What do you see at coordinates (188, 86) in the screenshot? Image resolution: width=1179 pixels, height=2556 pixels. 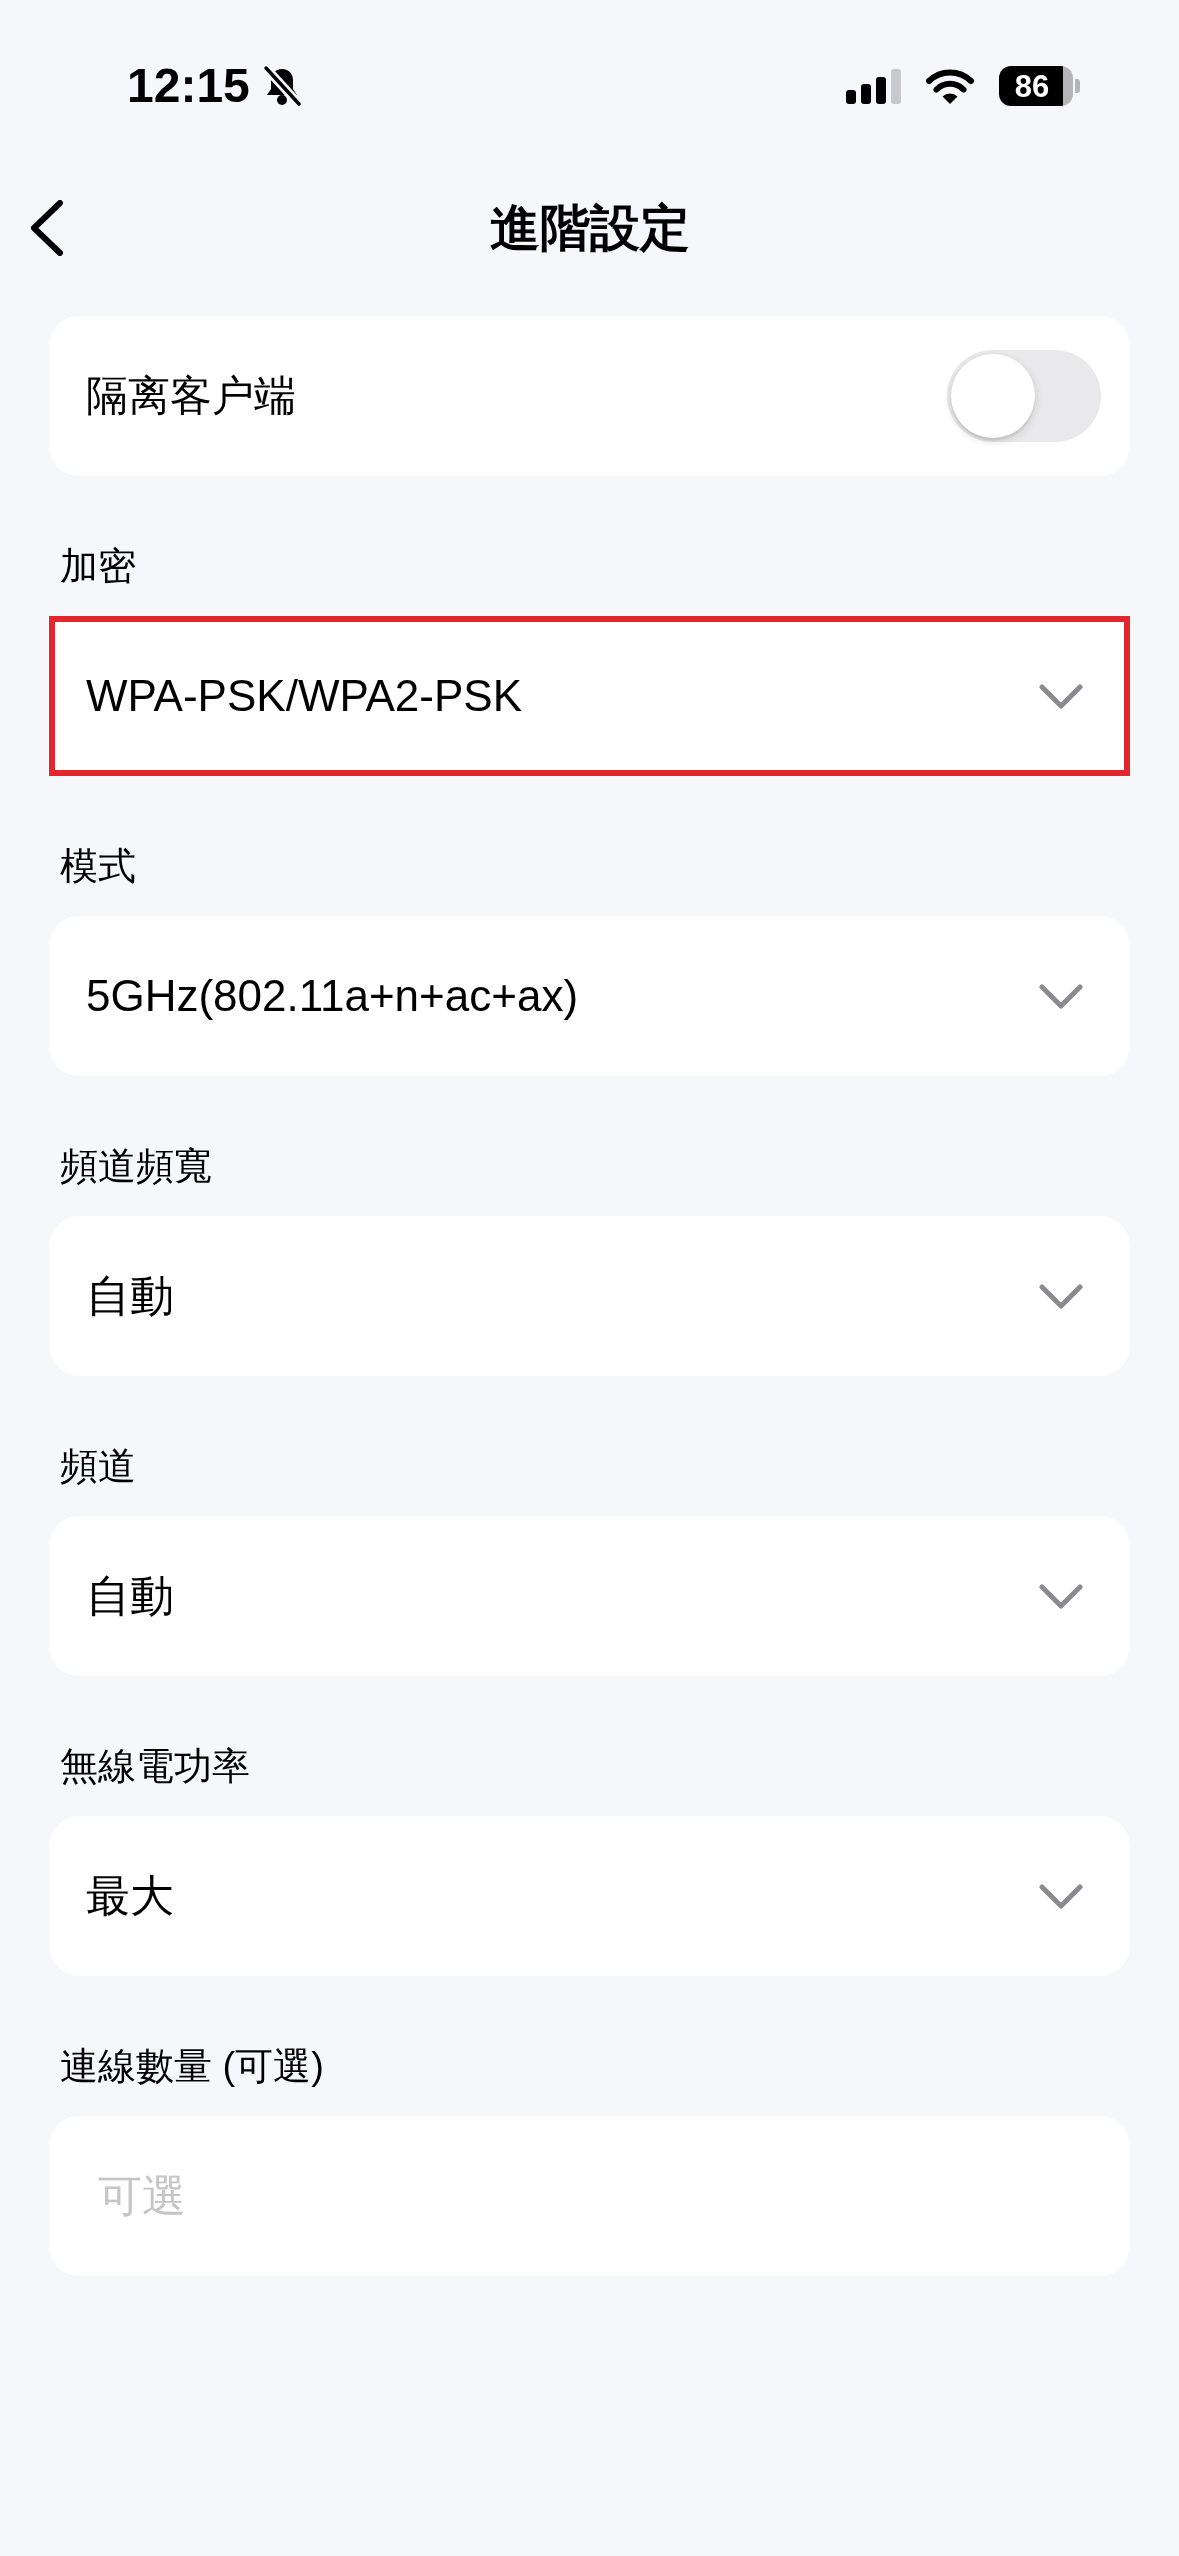 I see `status-time: 12:15` at bounding box center [188, 86].